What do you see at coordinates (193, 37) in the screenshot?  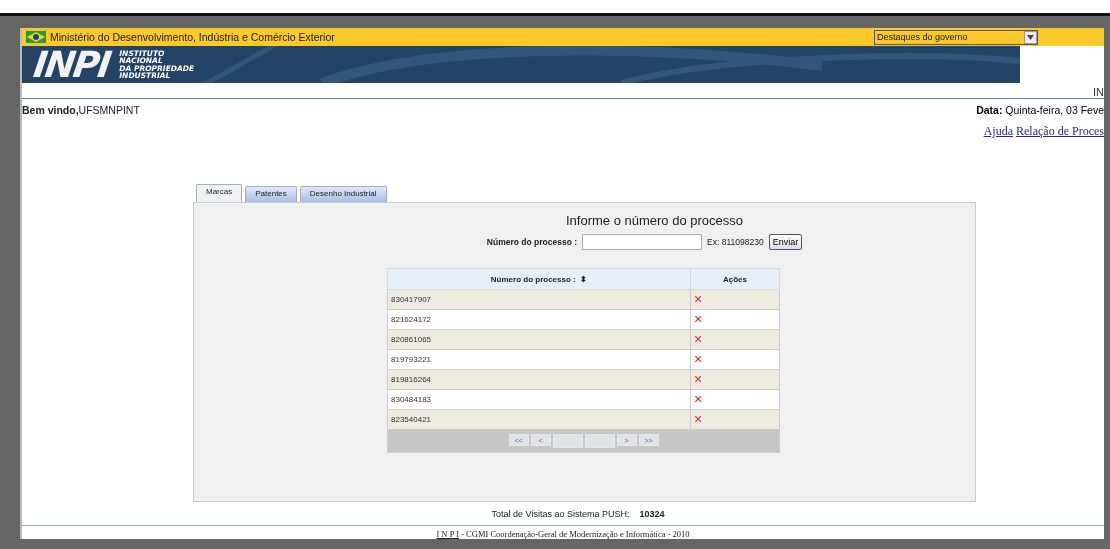 I see `ministry-title: Ministério do Desenvolvimento, Indústria e Comércio Exterior` at bounding box center [193, 37].